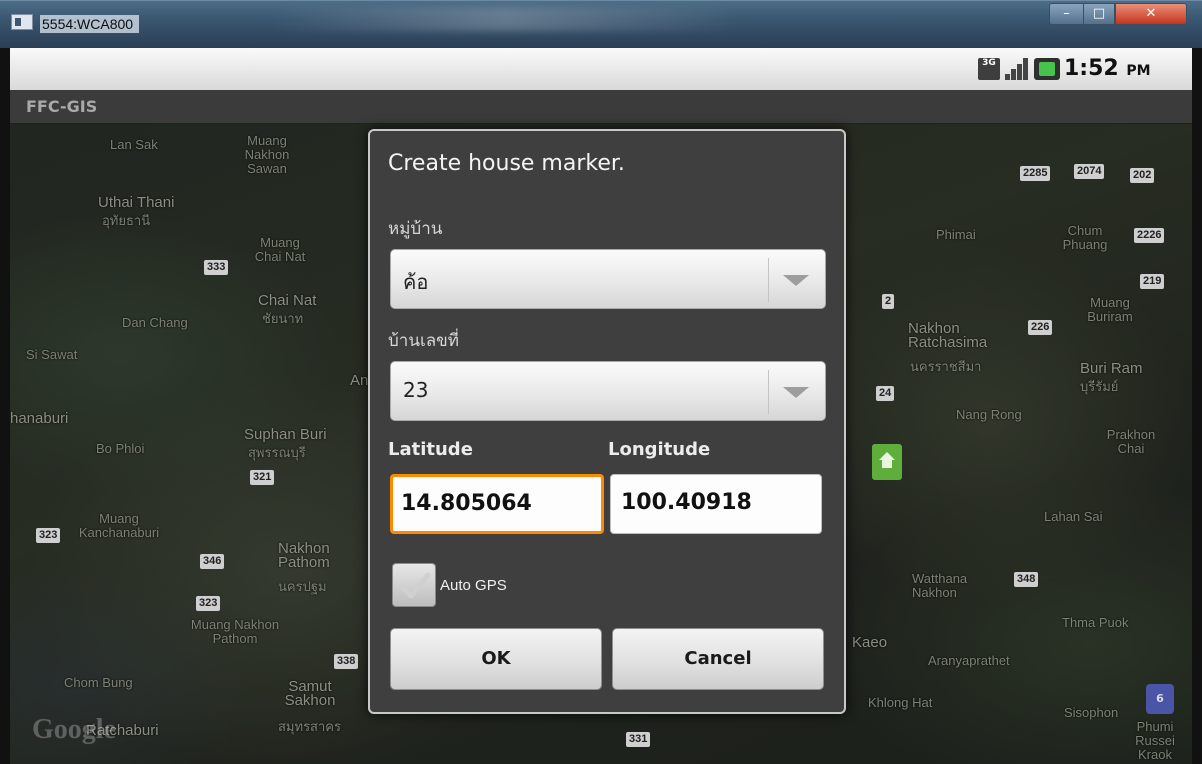 Image resolution: width=1202 pixels, height=764 pixels. Describe the element at coordinates (155, 322) in the screenshot. I see `map-label: Dan Chang` at that location.